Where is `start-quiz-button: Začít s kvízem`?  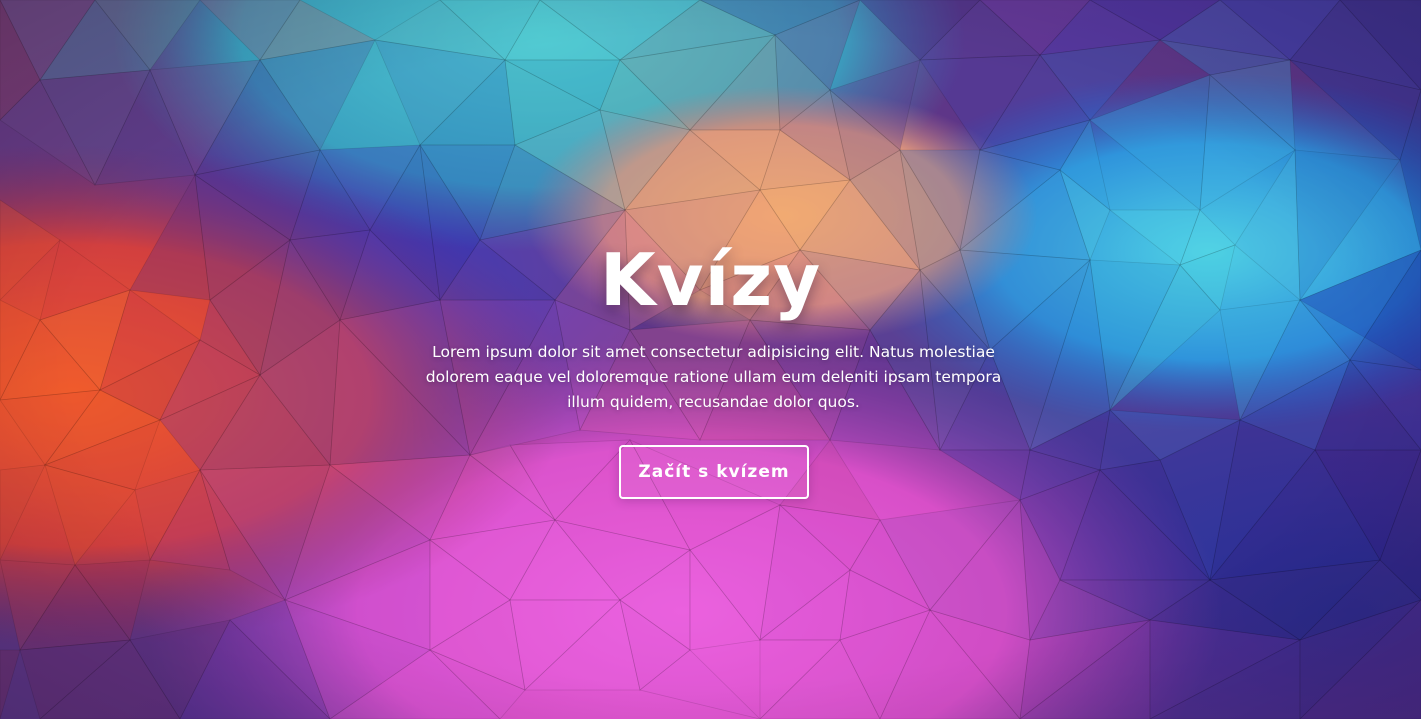
start-quiz-button: Začít s kvízem is located at coordinates (714, 472).